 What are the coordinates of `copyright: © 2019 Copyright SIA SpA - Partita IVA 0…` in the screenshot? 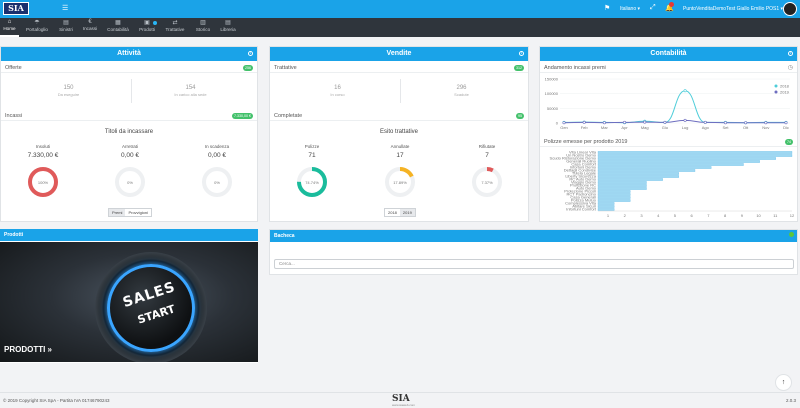 It's located at (56, 400).